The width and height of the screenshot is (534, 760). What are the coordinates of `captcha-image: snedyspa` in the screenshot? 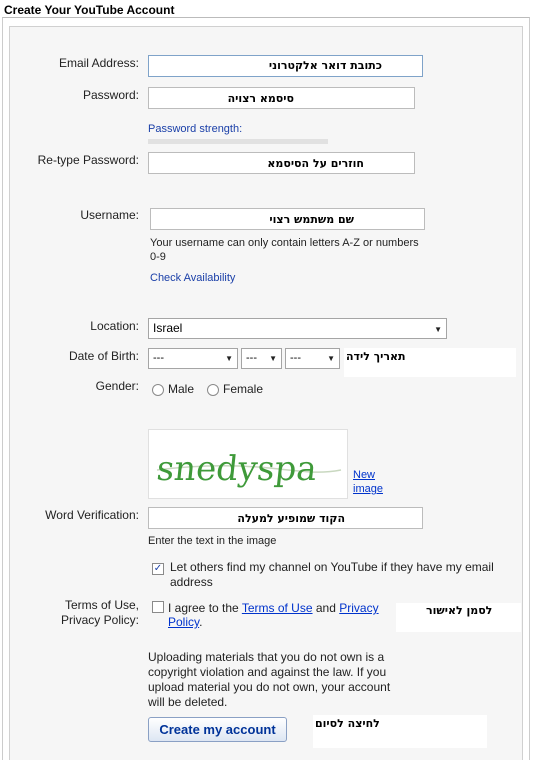 It's located at (248, 464).